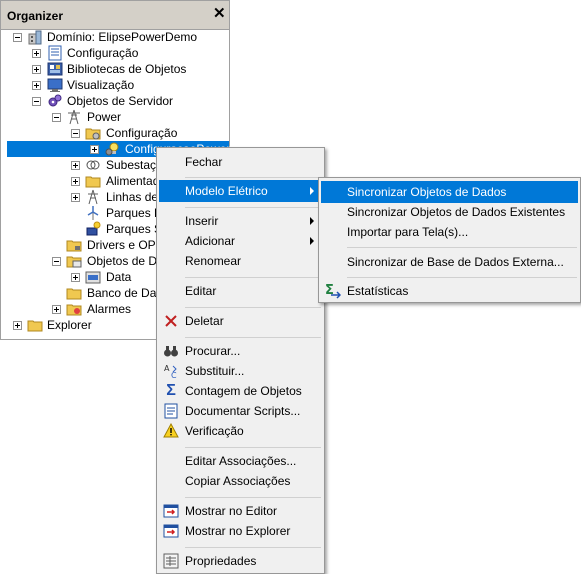 Image resolution: width=581 pixels, height=574 pixels. I want to click on menu-item-propriedades: Propriedades, so click(240, 561).